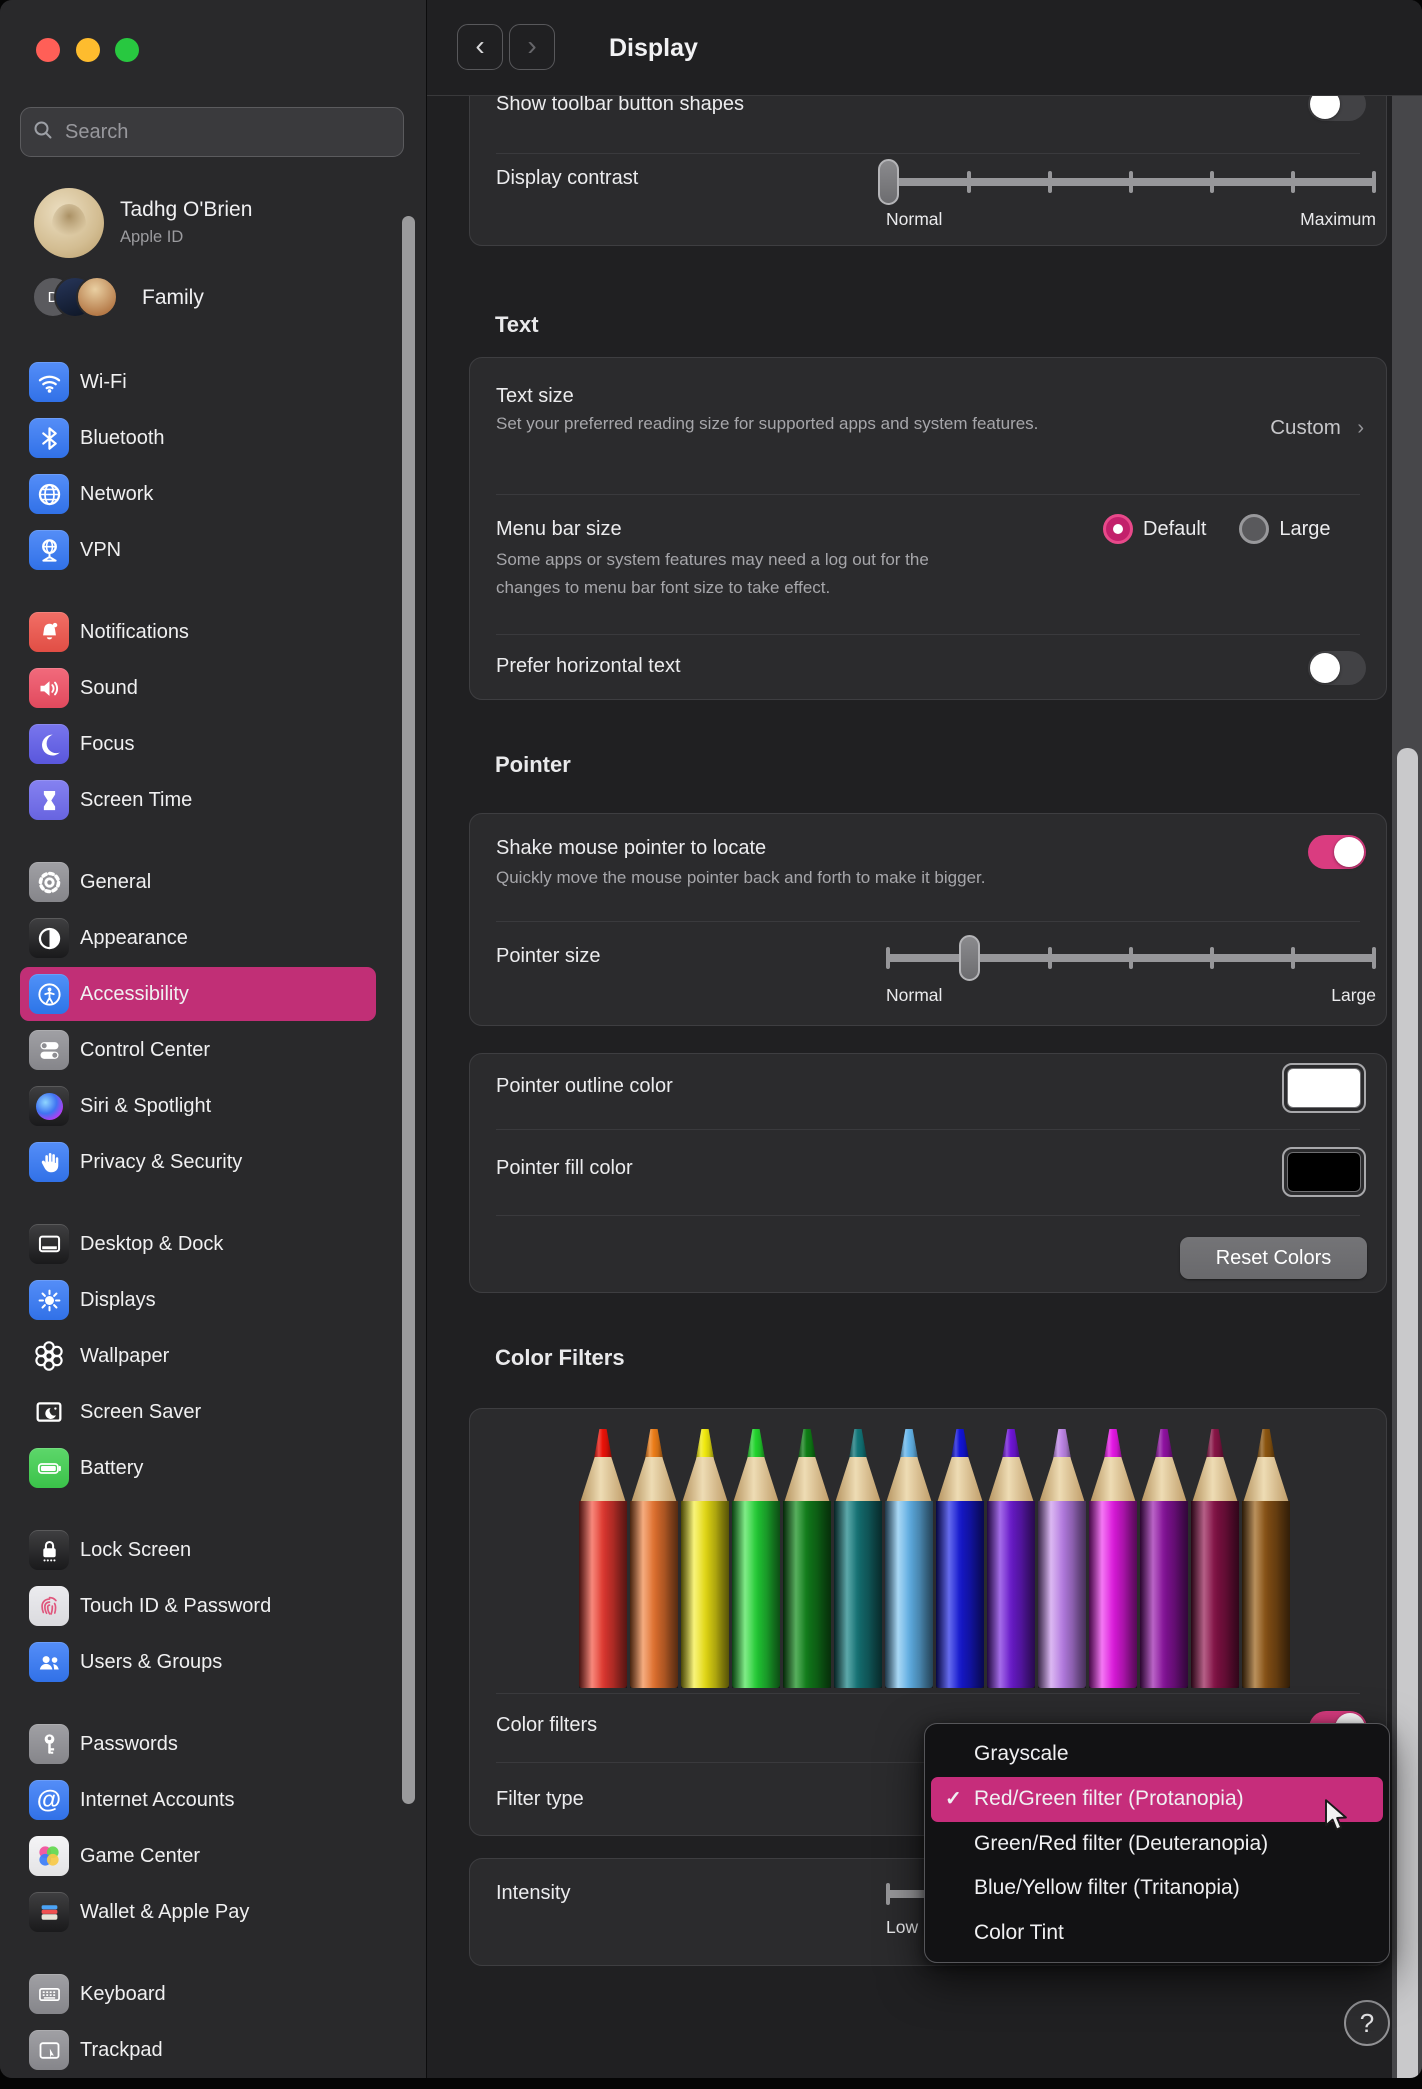 The height and width of the screenshot is (2089, 1422). Describe the element at coordinates (213, 494) in the screenshot. I see `sidebar-item-network: Network` at that location.